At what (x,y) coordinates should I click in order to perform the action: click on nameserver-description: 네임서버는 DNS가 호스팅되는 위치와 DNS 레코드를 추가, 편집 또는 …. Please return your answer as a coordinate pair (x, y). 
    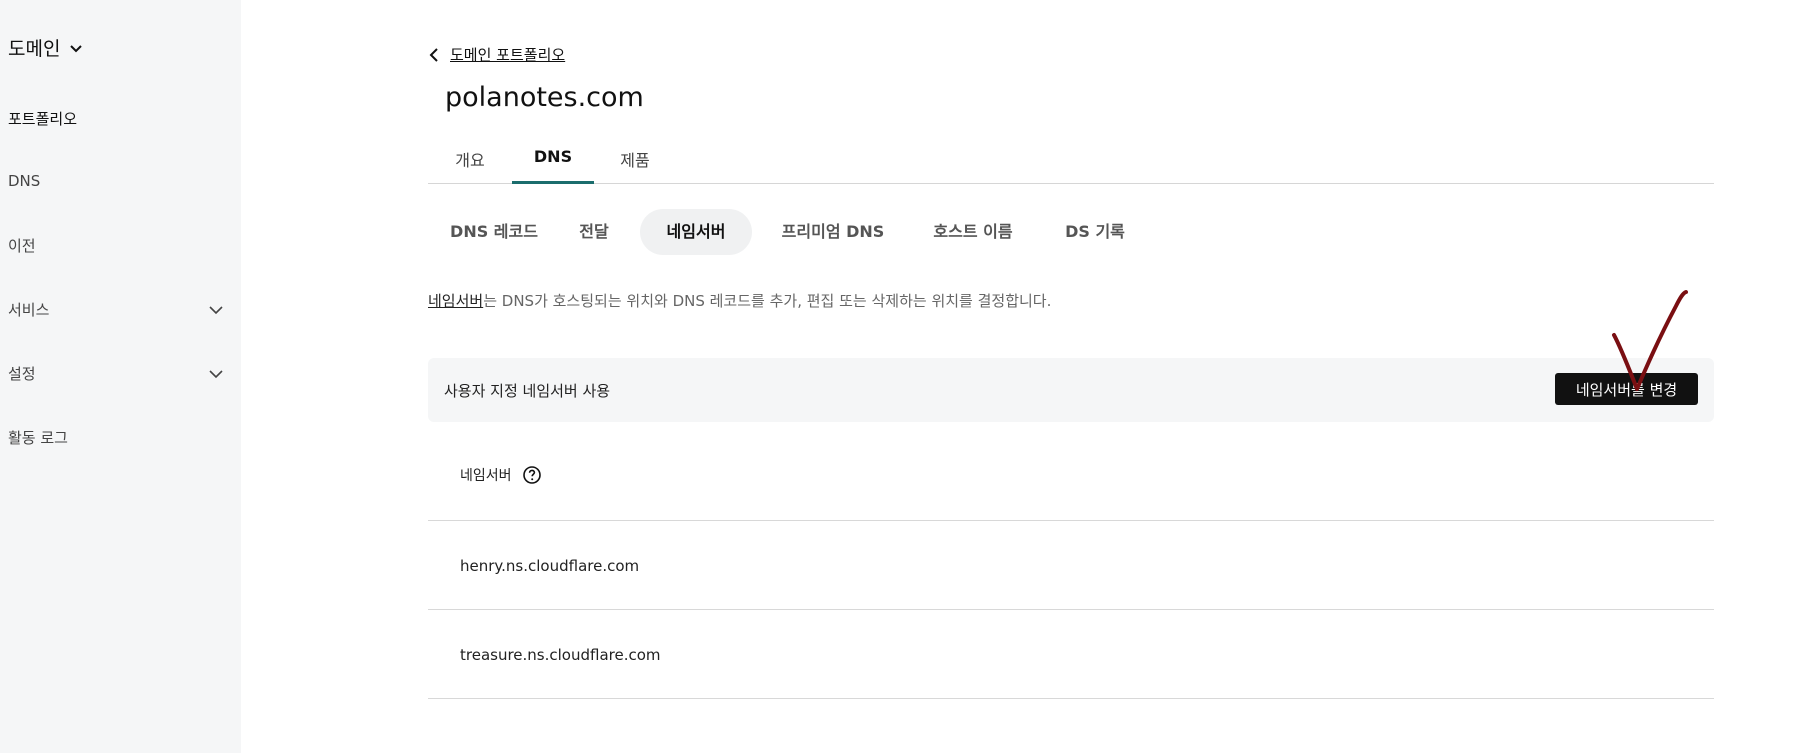
    Looking at the image, I should click on (739, 300).